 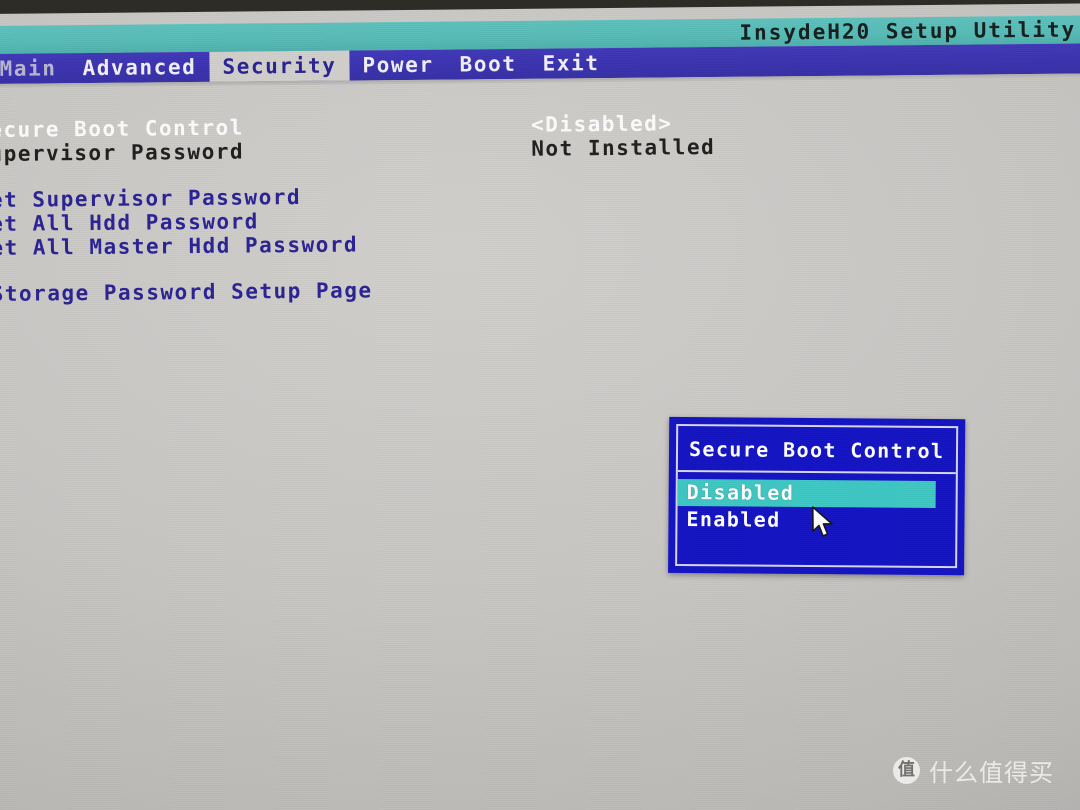 I want to click on secure-boot-control-value: <Disabled>, so click(x=602, y=123).